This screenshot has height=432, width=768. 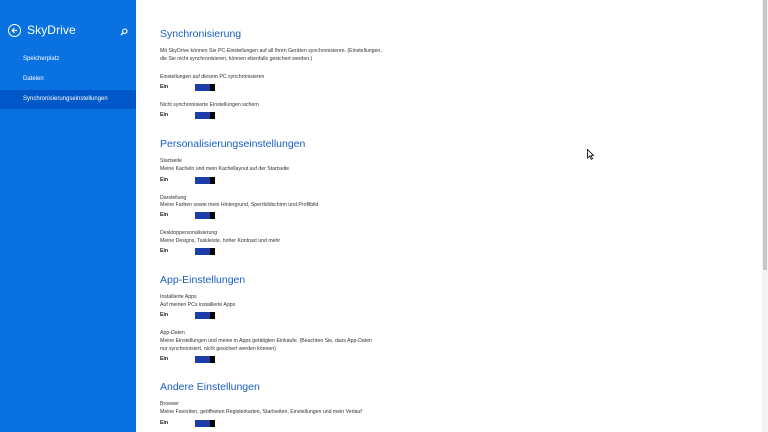 What do you see at coordinates (205, 115) in the screenshot?
I see `toggle-backup` at bounding box center [205, 115].